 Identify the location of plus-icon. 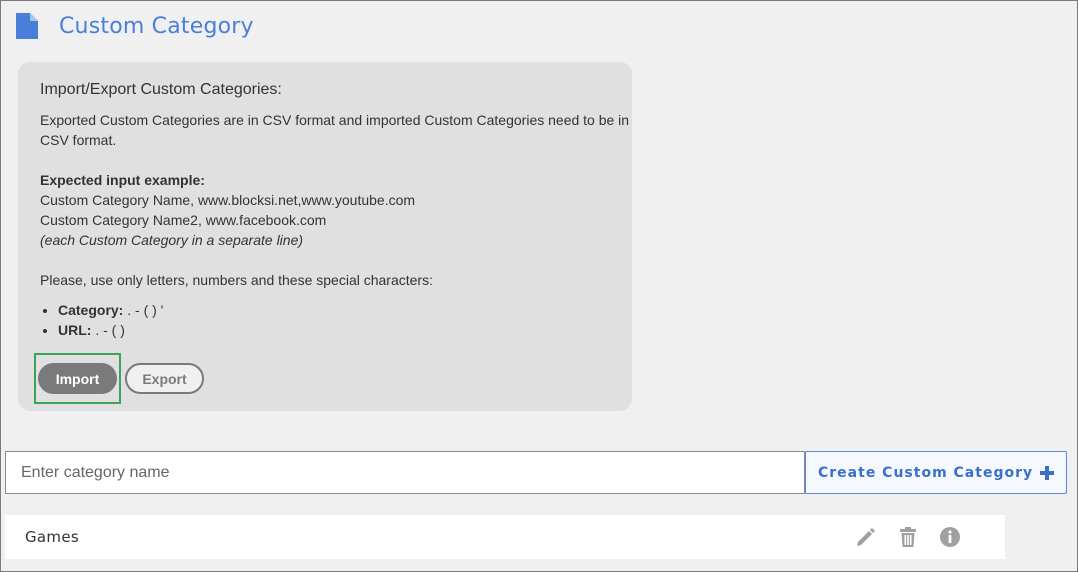
(1047, 472).